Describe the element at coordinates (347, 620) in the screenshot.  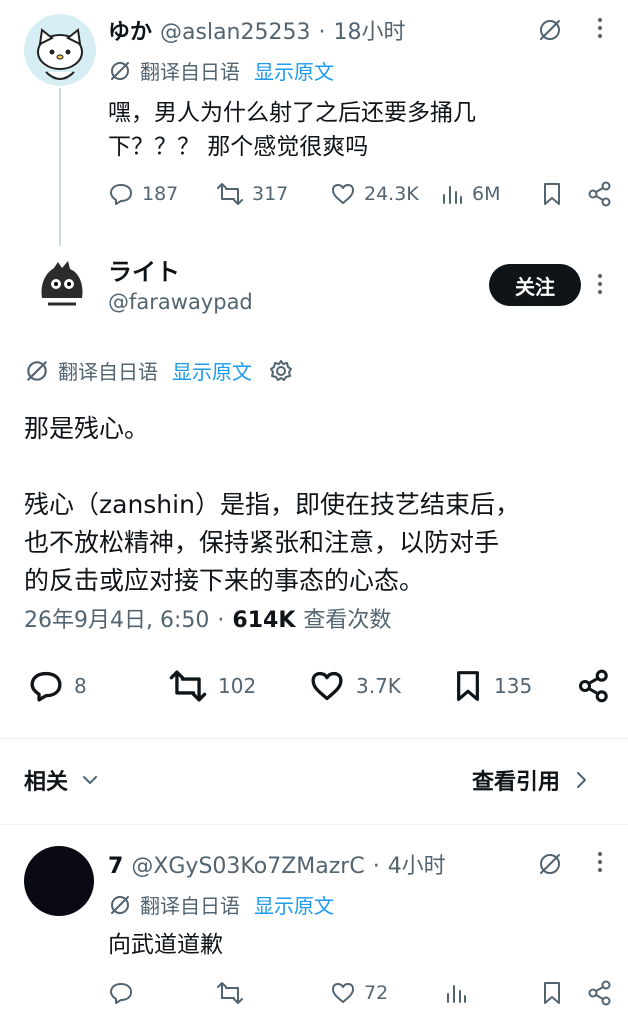
I see `views-label: 查看次数` at that location.